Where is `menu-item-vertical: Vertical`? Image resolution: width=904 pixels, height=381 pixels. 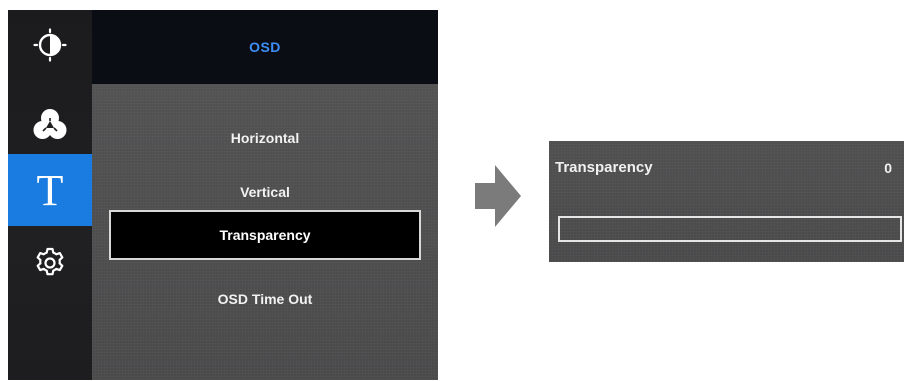 menu-item-vertical: Vertical is located at coordinates (265, 192).